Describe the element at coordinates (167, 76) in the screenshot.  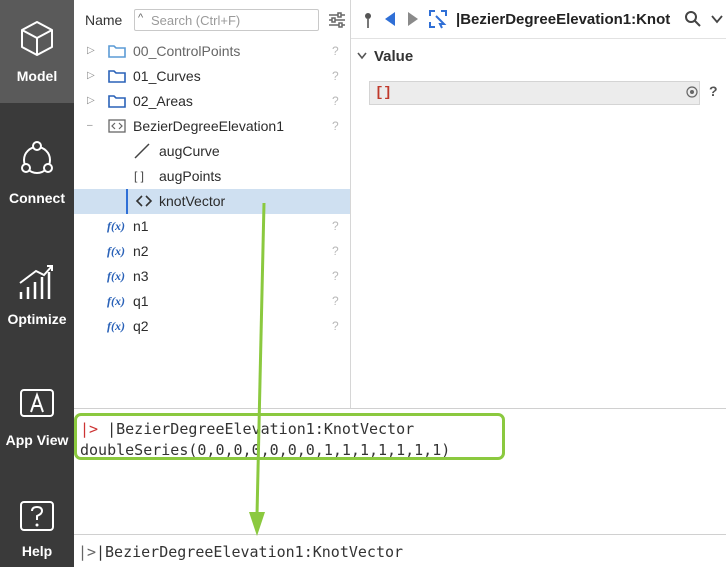
I see `tree-row-label: 01_Curves` at that location.